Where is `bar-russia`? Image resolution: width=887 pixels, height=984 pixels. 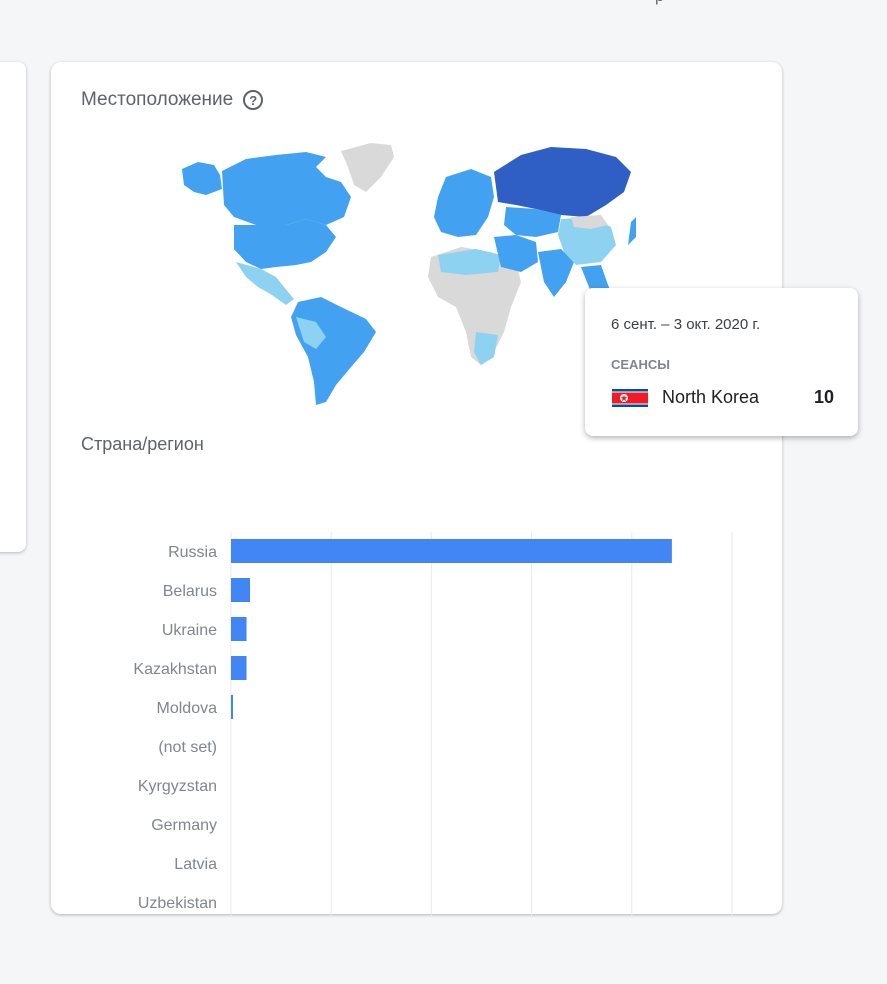 bar-russia is located at coordinates (451, 551).